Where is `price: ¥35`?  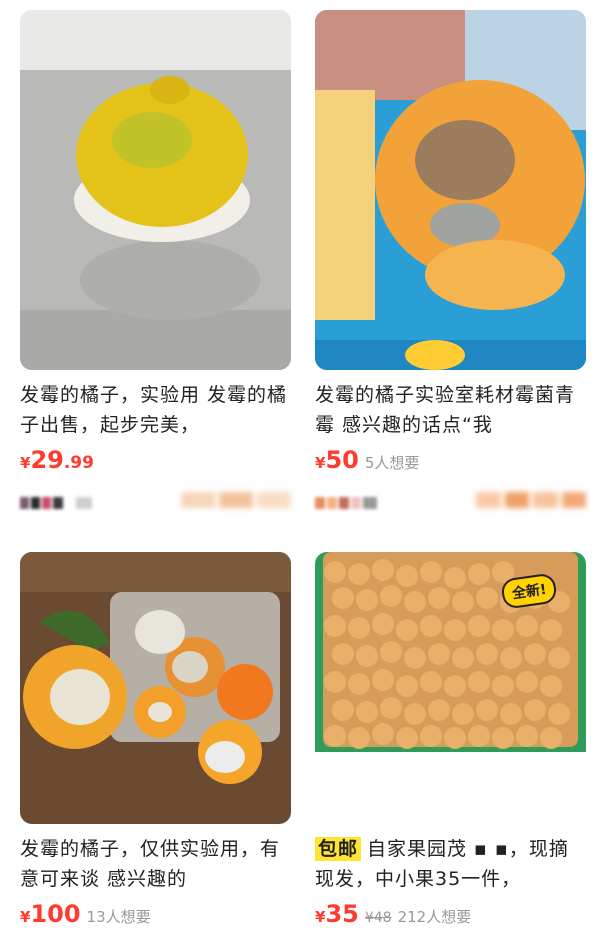 price: ¥35 is located at coordinates (337, 914).